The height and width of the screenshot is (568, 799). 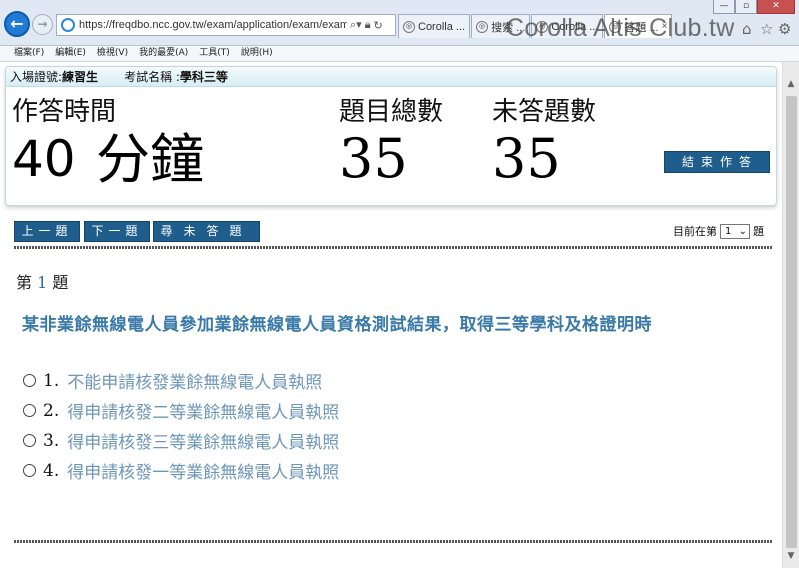 What do you see at coordinates (150, 159) in the screenshot?
I see `time-unit: 分鐘` at bounding box center [150, 159].